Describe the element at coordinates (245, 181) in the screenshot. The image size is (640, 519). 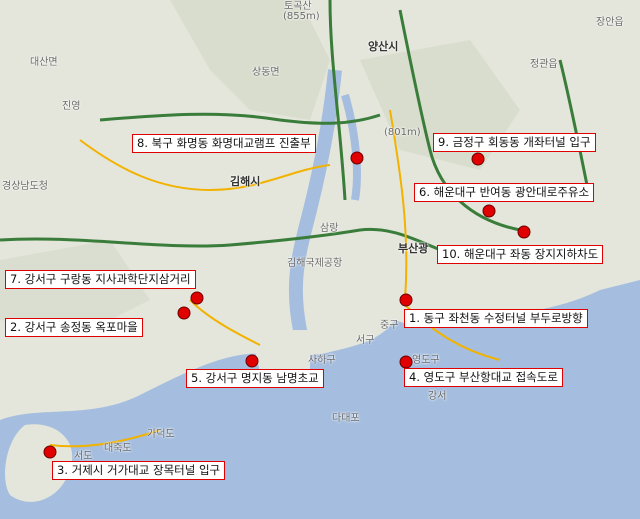
I see `place-label-city: 김해시` at that location.